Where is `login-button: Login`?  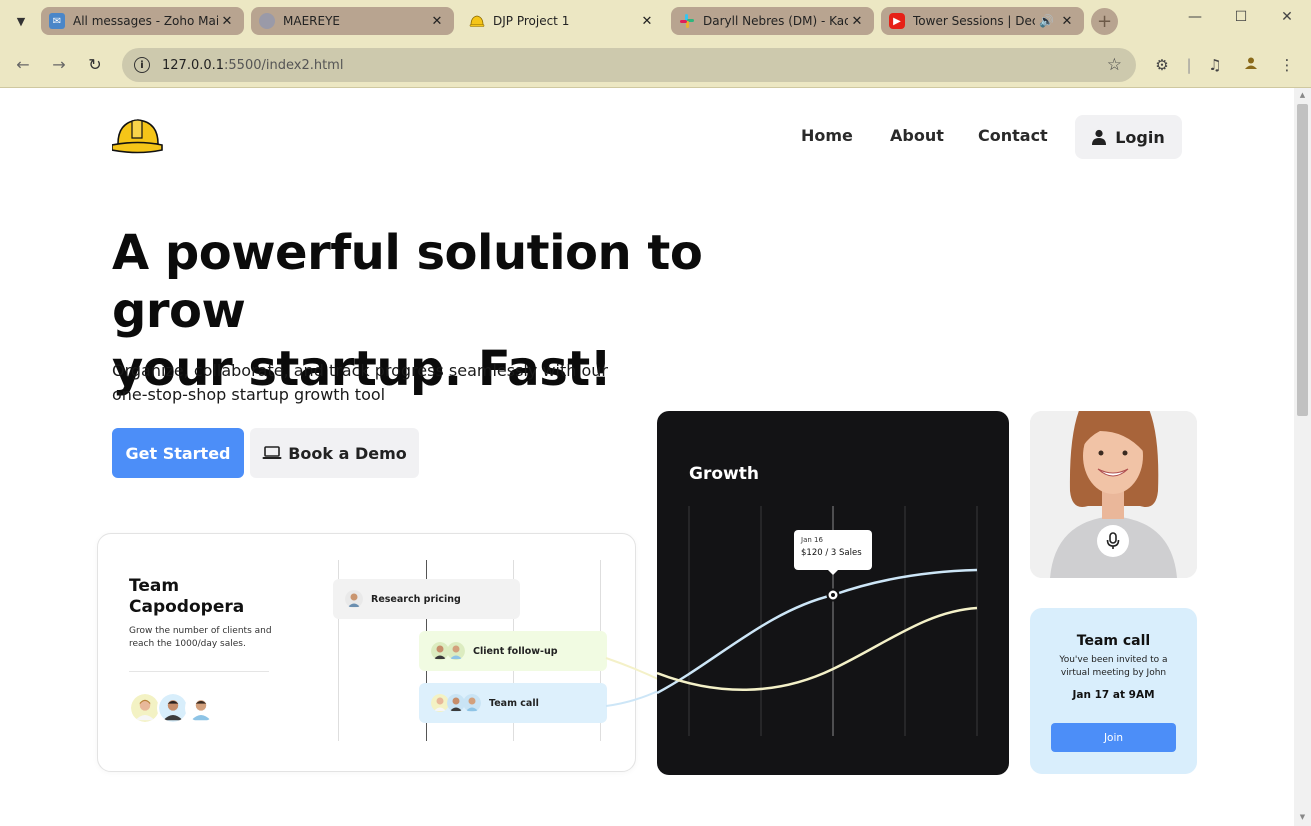 login-button: Login is located at coordinates (1128, 137).